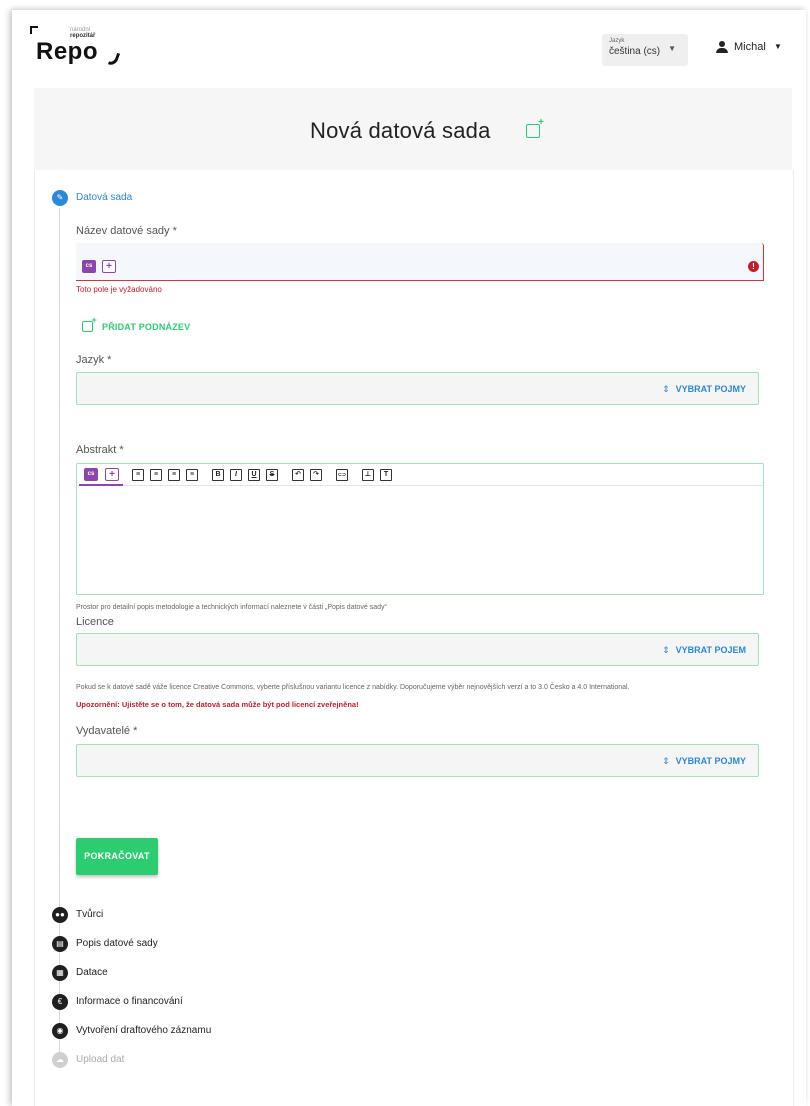  I want to click on language-select-value: čeština (cs), so click(635, 51).